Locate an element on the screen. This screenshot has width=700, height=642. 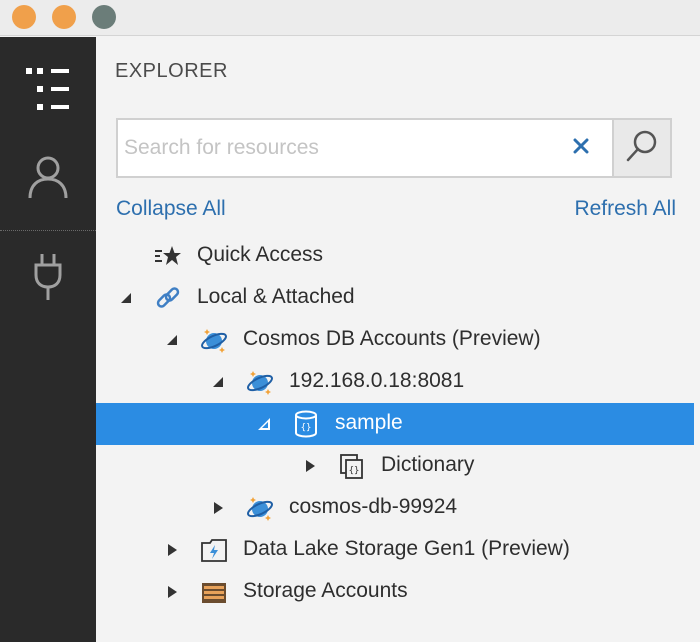
database-icon: {} is located at coordinates (306, 424).